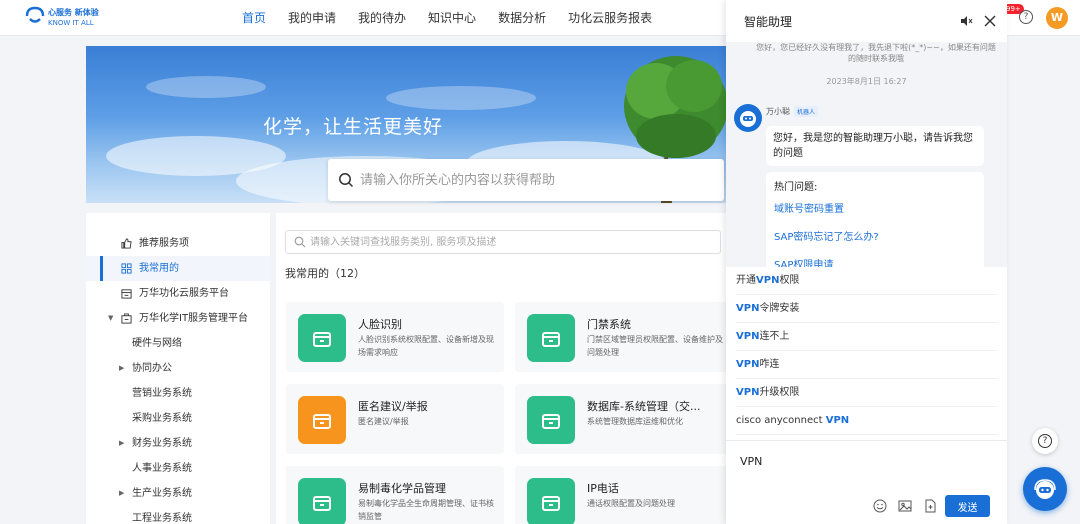  Describe the element at coordinates (184, 293) in the screenshot. I see `sidebar-label: 万华功化云服务平台` at that location.